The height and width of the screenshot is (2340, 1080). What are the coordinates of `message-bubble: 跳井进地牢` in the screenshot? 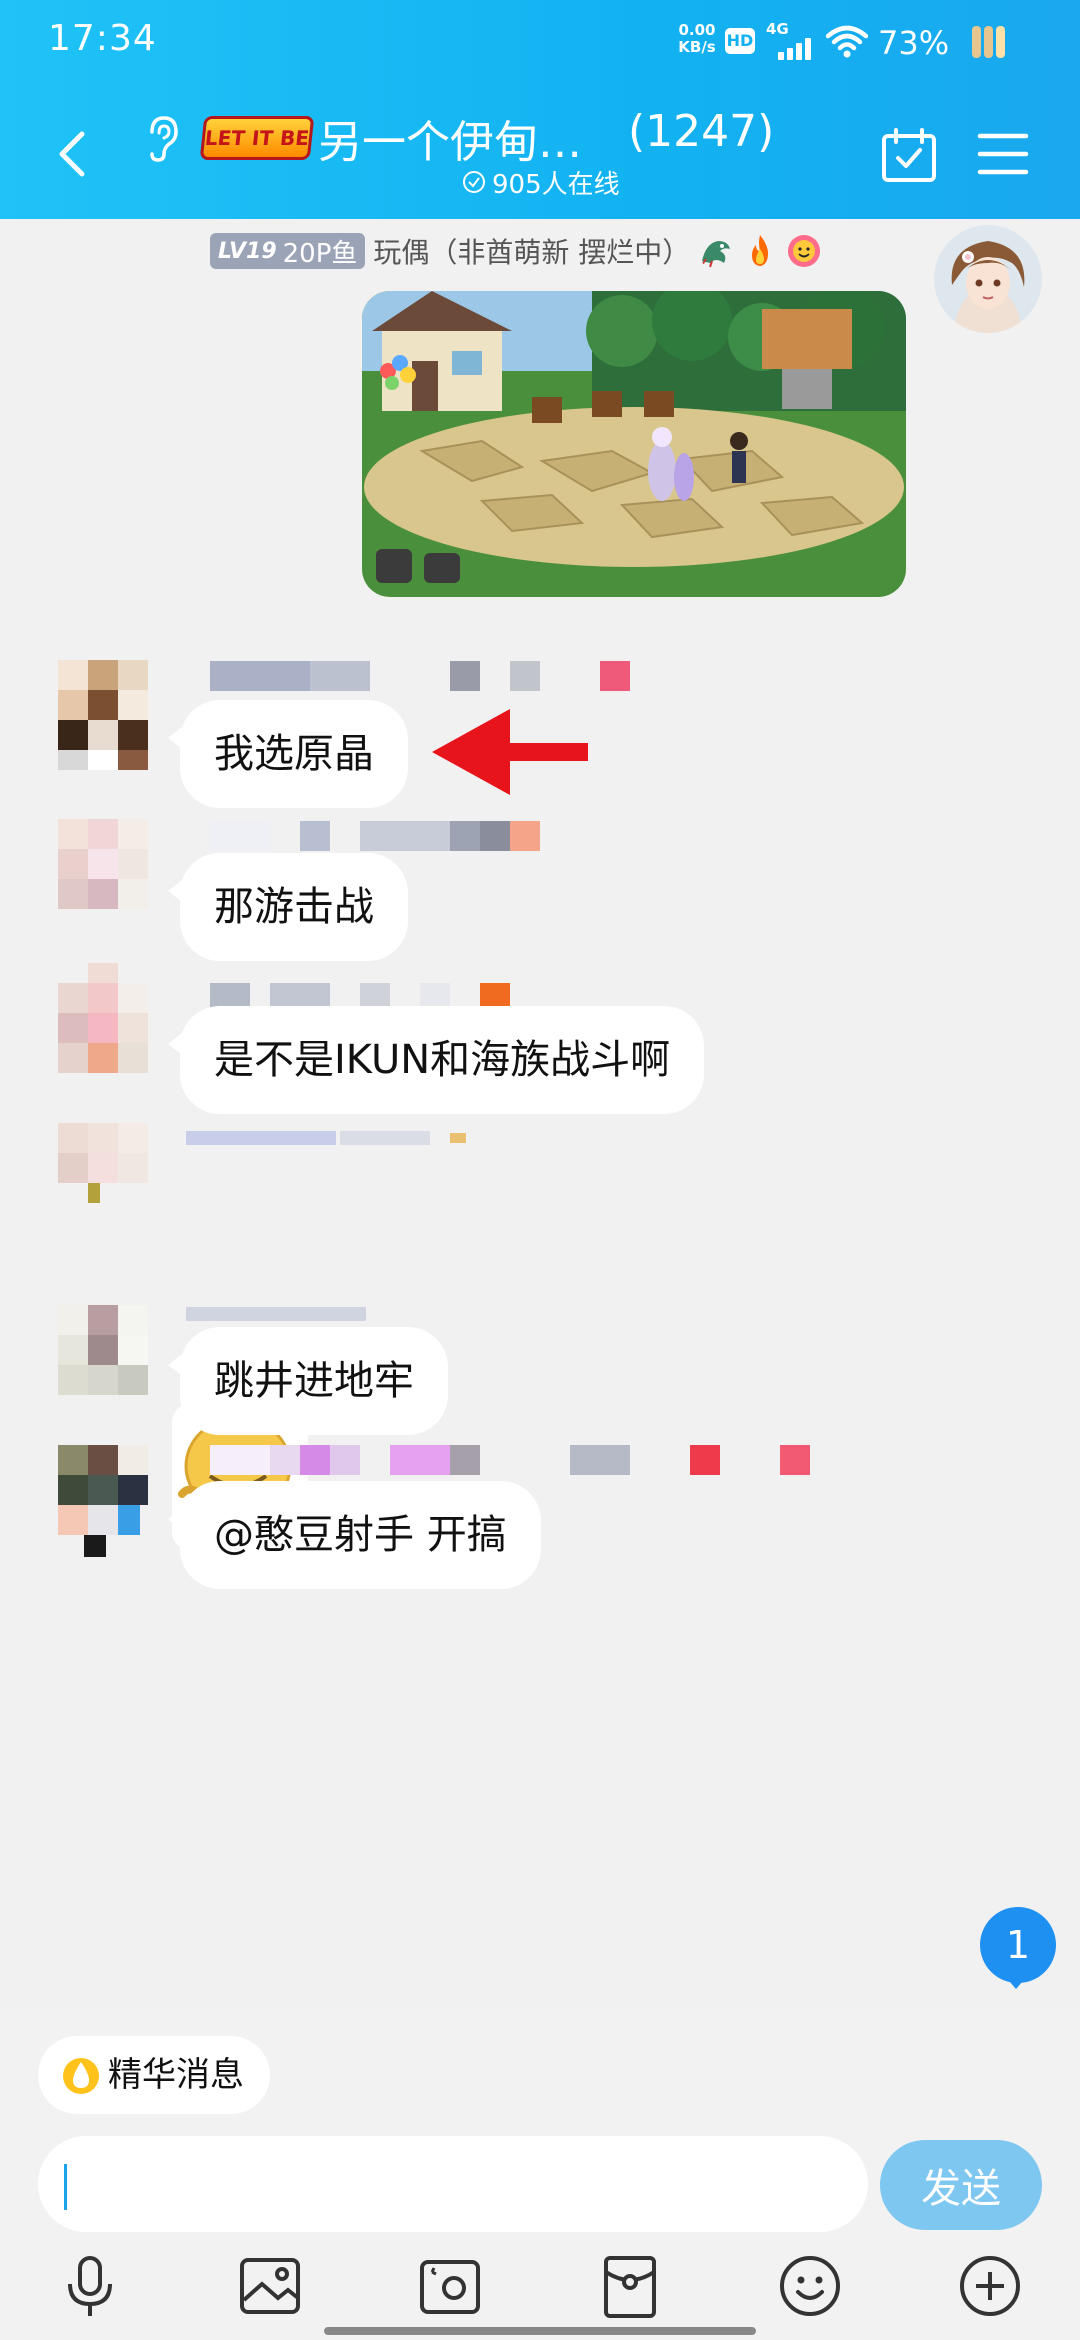 It's located at (308, 1381).